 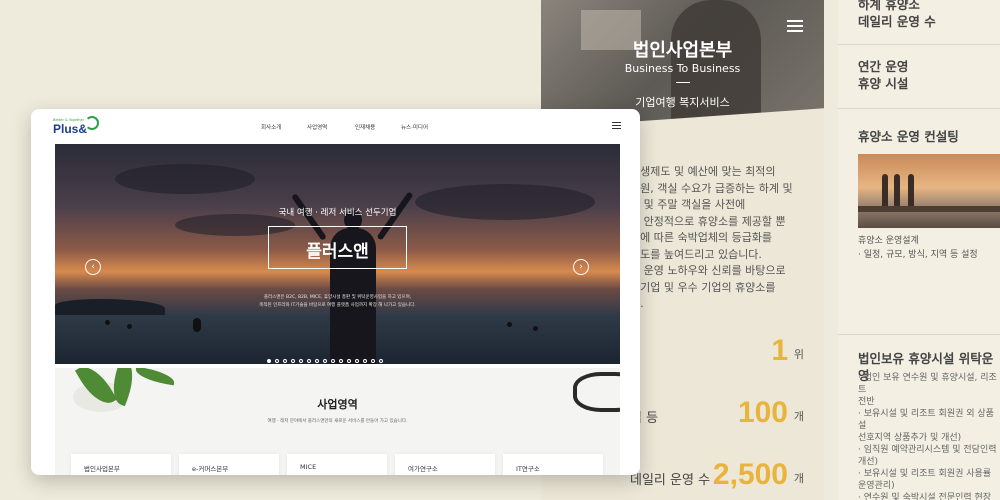 What do you see at coordinates (682, 102) in the screenshot?
I see `mobile-page-description: 기업여행 복지서비스` at bounding box center [682, 102].